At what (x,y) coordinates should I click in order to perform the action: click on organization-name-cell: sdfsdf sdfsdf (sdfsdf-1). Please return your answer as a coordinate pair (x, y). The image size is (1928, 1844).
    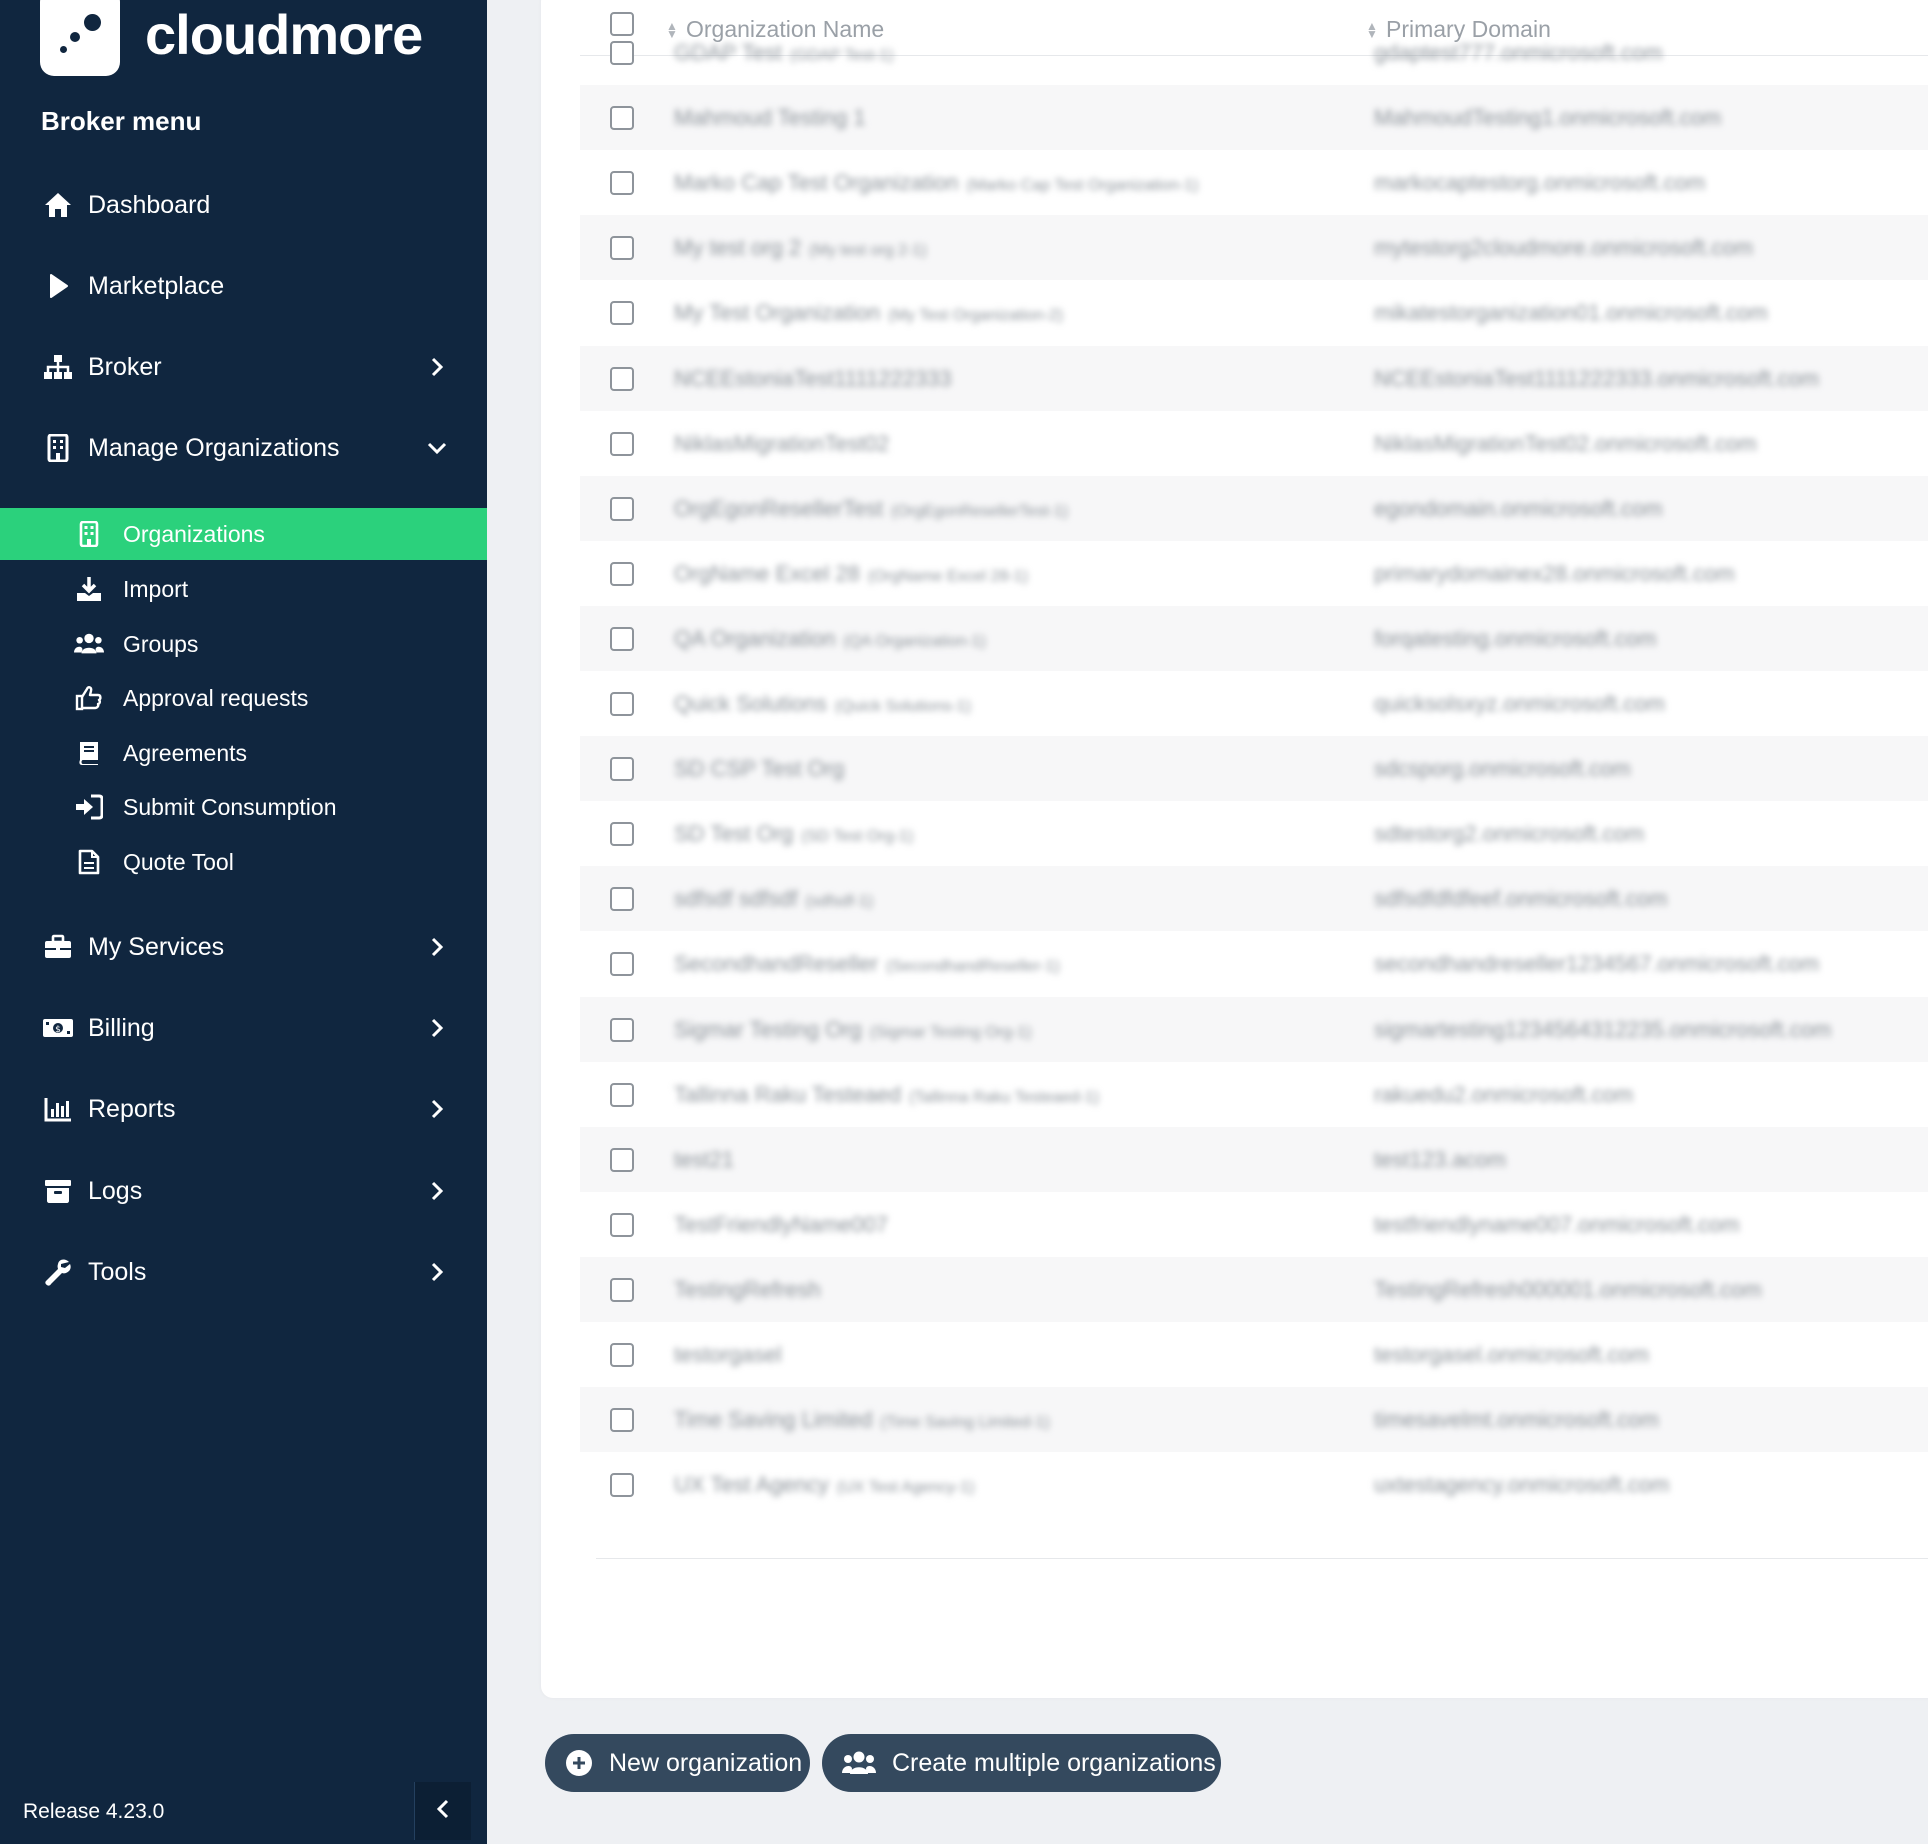
    Looking at the image, I should click on (773, 899).